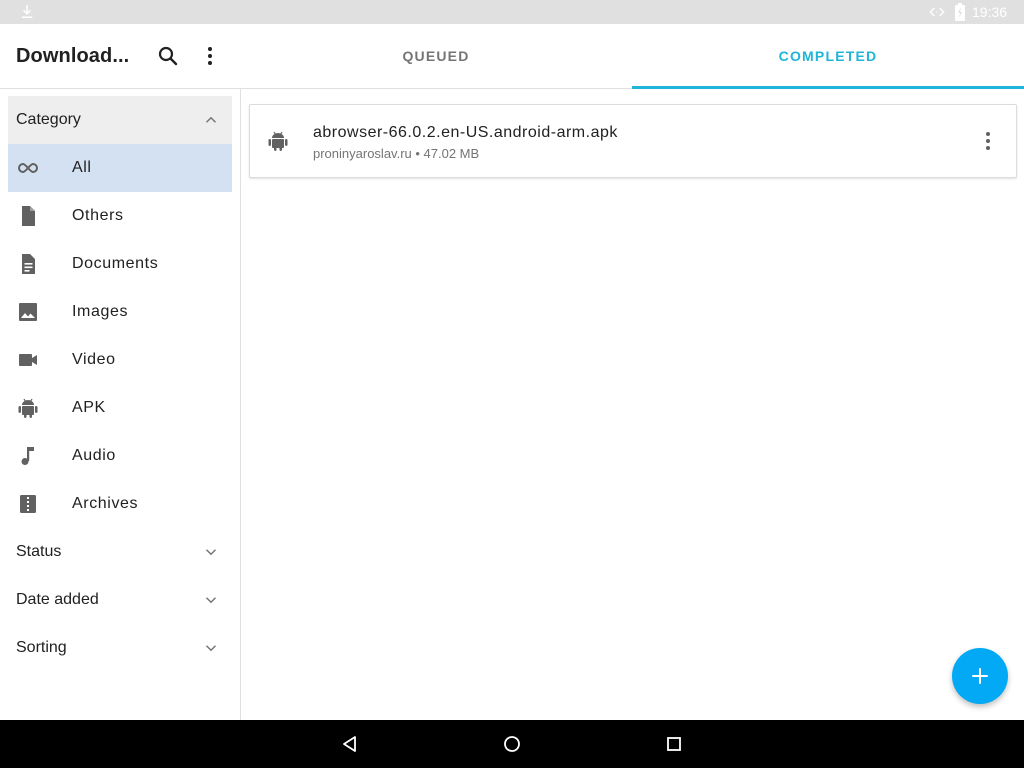 This screenshot has height=768, width=1024. Describe the element at coordinates (115, 263) in the screenshot. I see `category-item-label: Documents` at that location.